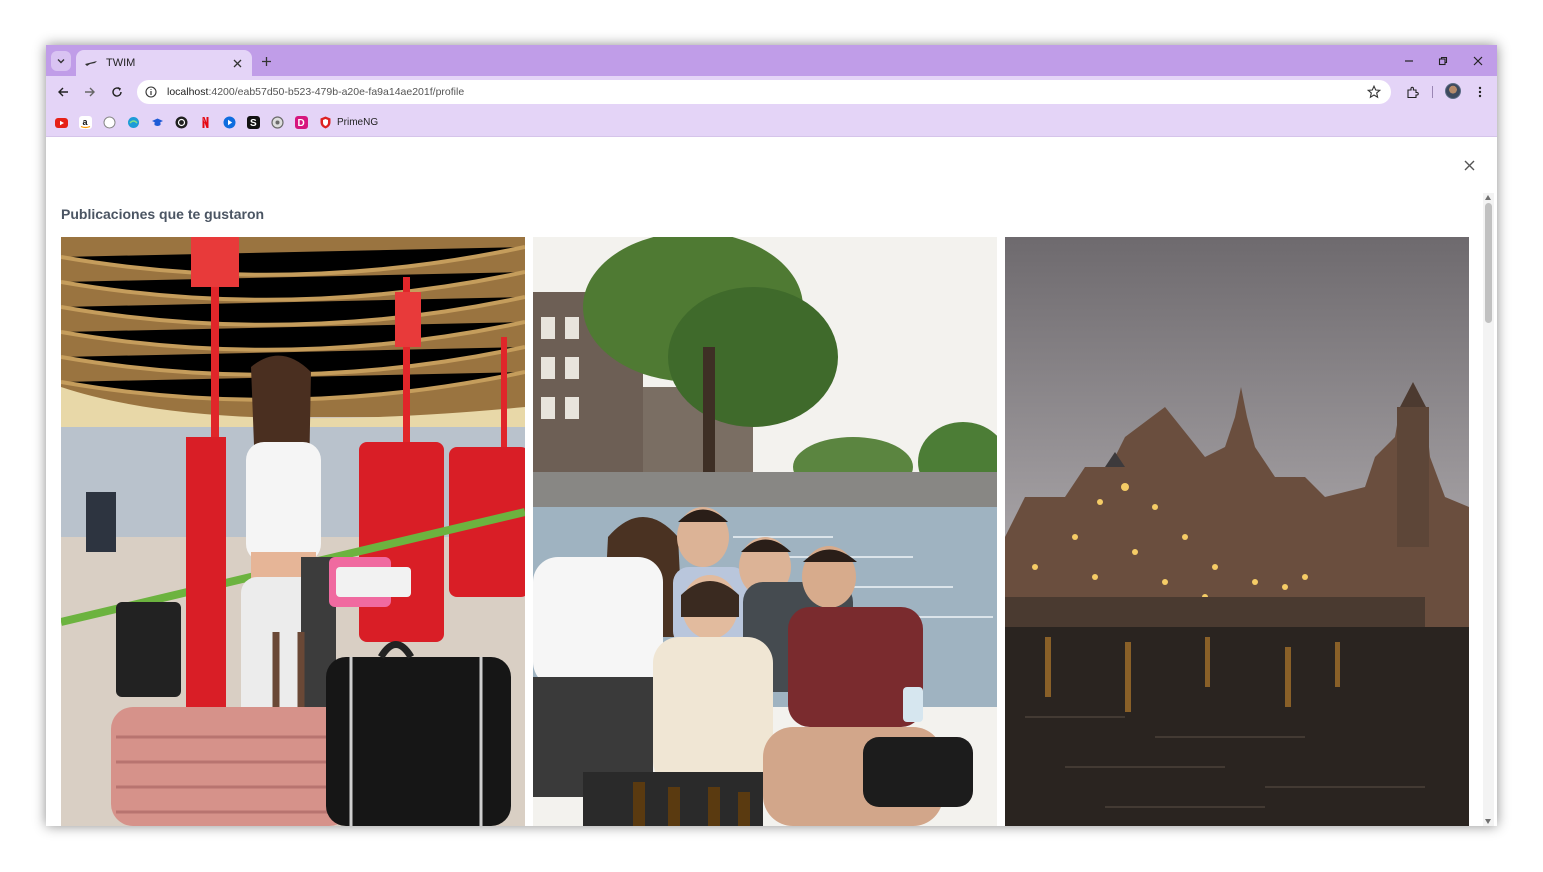 The image size is (1543, 872). I want to click on restore-icon, so click(1443, 61).